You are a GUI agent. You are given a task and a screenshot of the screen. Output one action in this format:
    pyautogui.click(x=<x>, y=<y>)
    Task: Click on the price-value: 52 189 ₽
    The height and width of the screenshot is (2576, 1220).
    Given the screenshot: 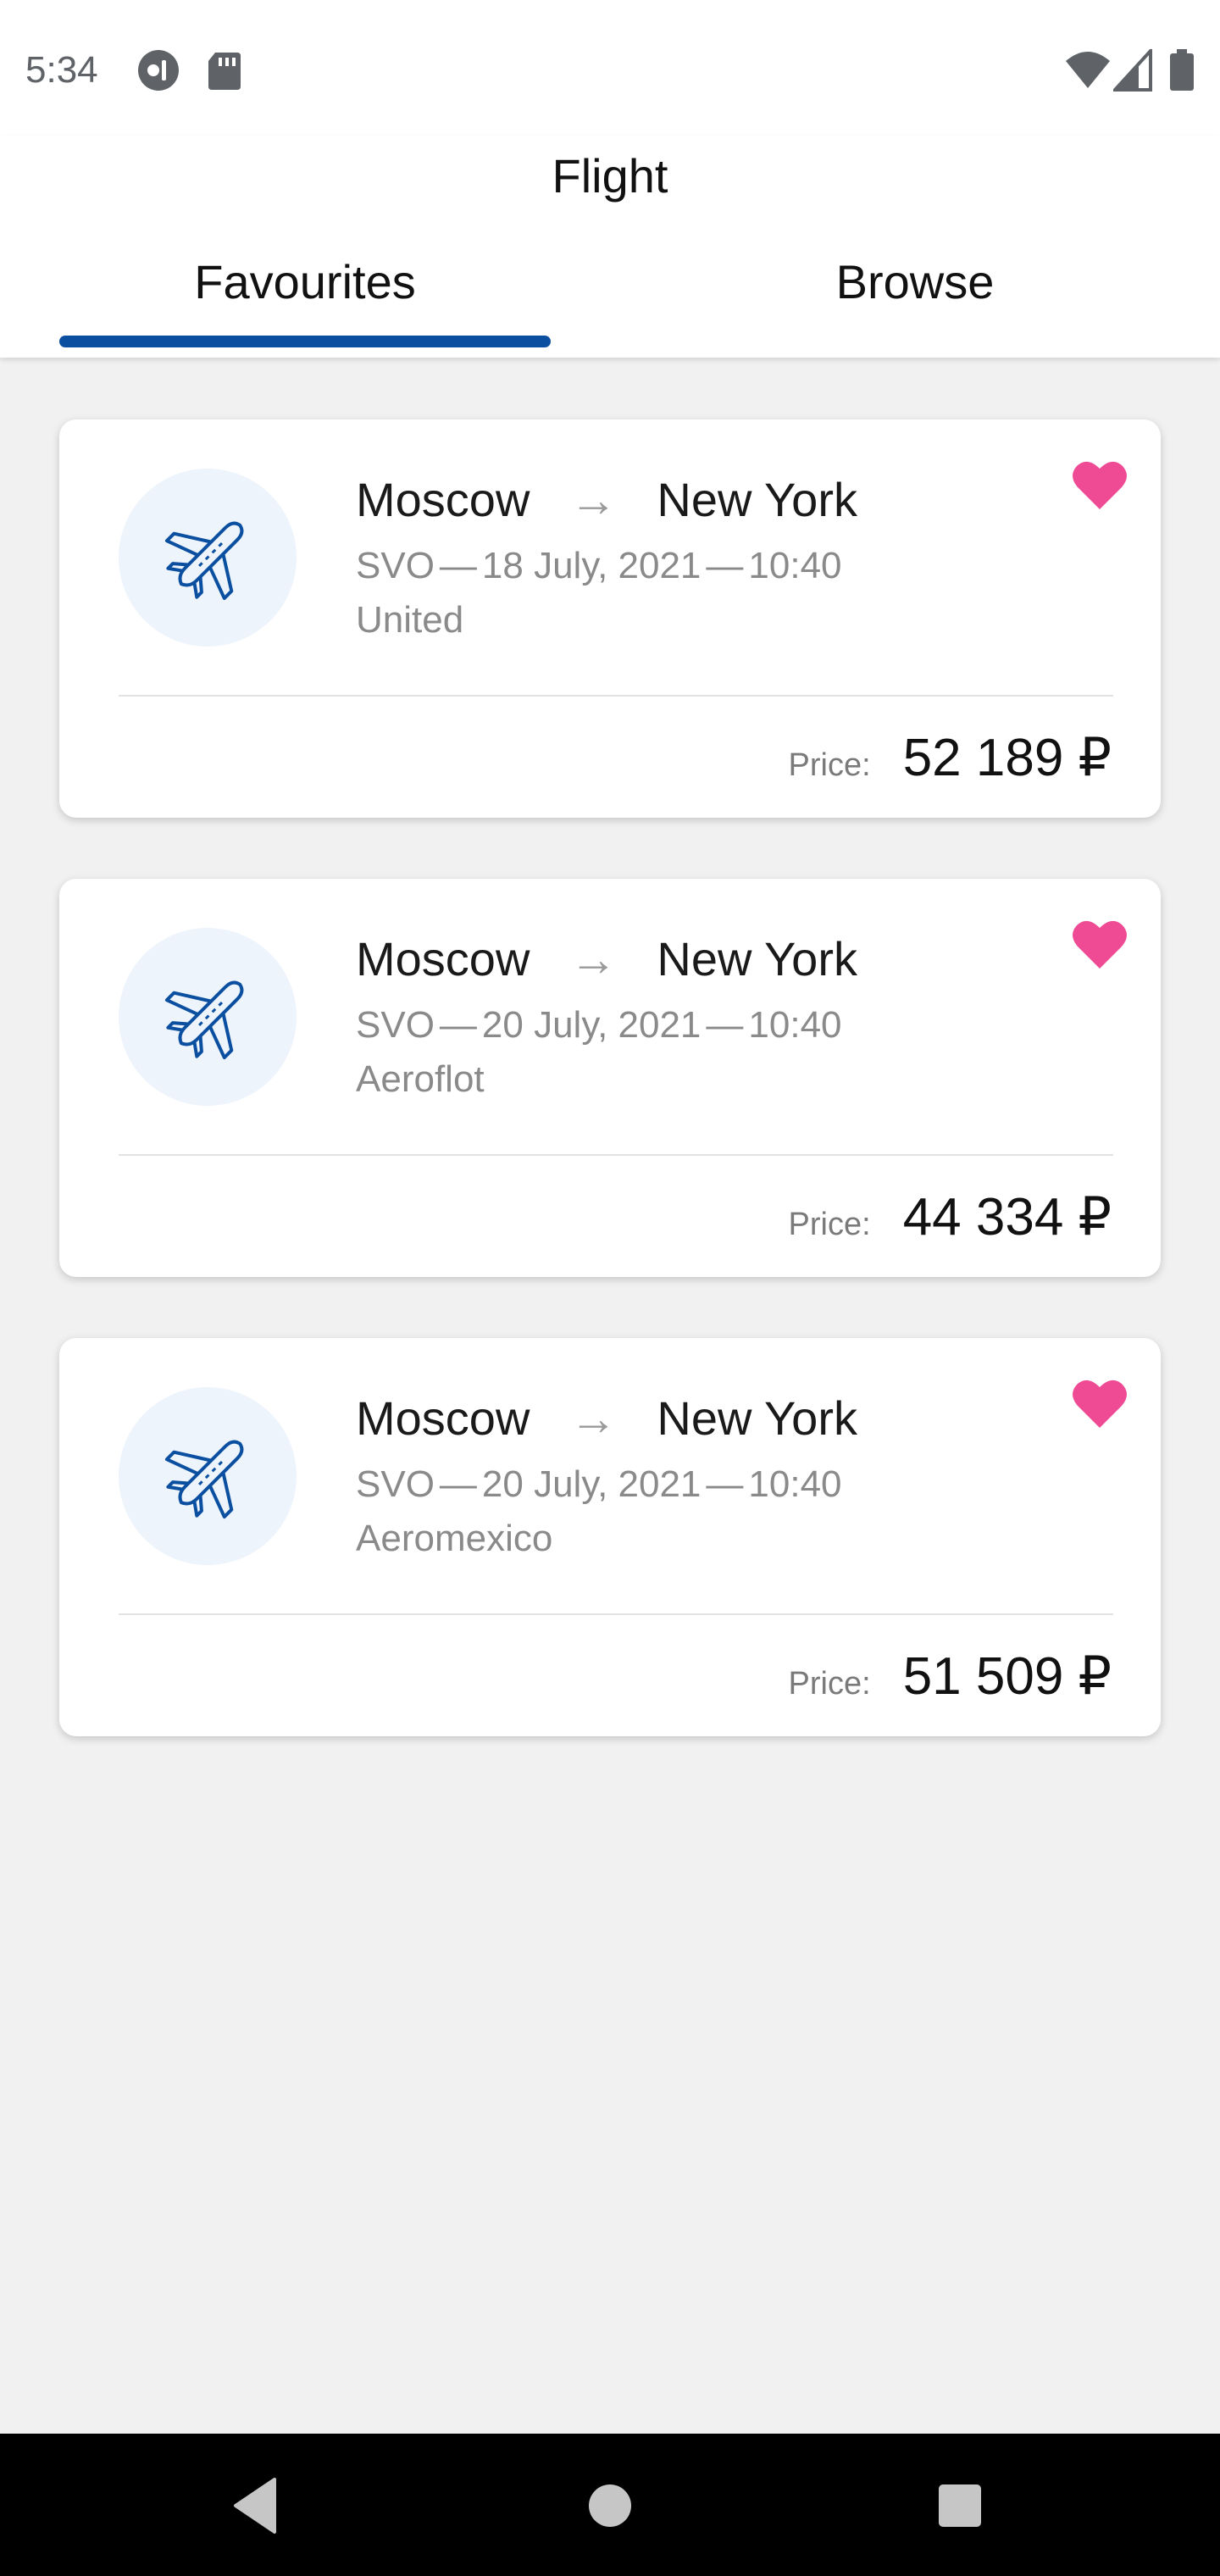 What is the action you would take?
    pyautogui.click(x=1007, y=758)
    